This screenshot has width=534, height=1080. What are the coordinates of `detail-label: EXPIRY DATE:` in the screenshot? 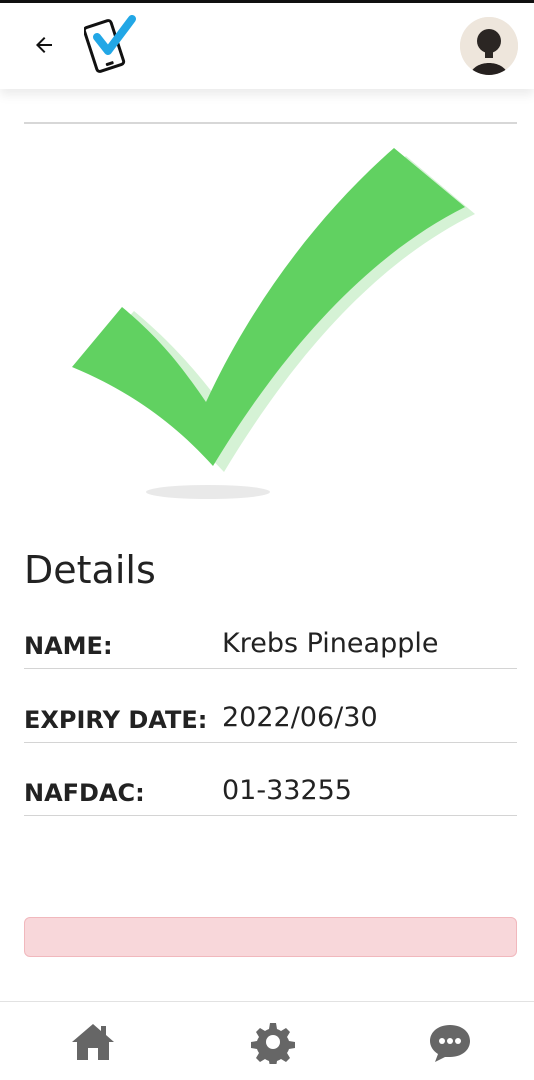 It's located at (116, 720).